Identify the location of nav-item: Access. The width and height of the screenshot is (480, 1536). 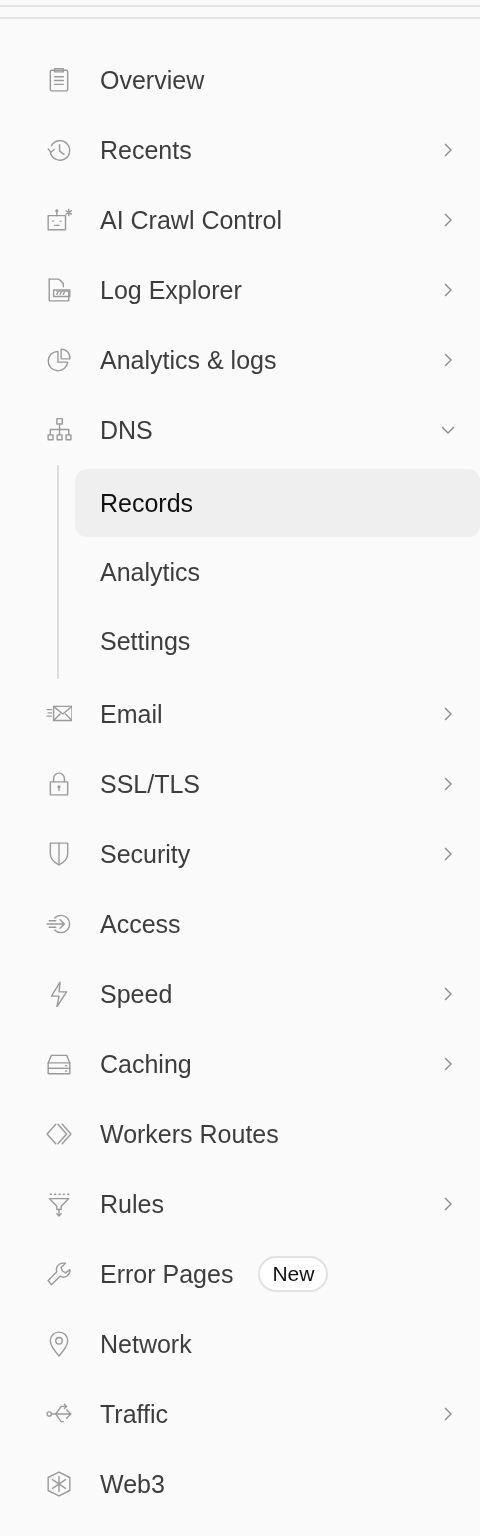
(240, 924).